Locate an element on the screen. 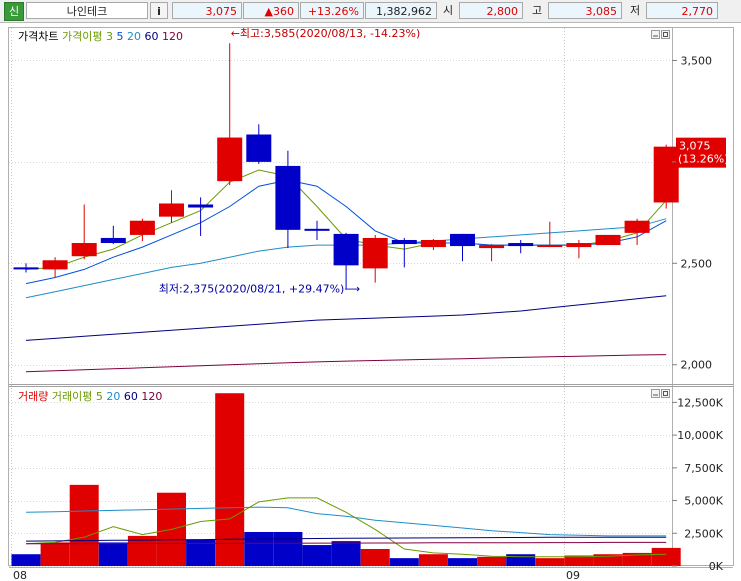  x-axis-label: 09 is located at coordinates (573, 575).